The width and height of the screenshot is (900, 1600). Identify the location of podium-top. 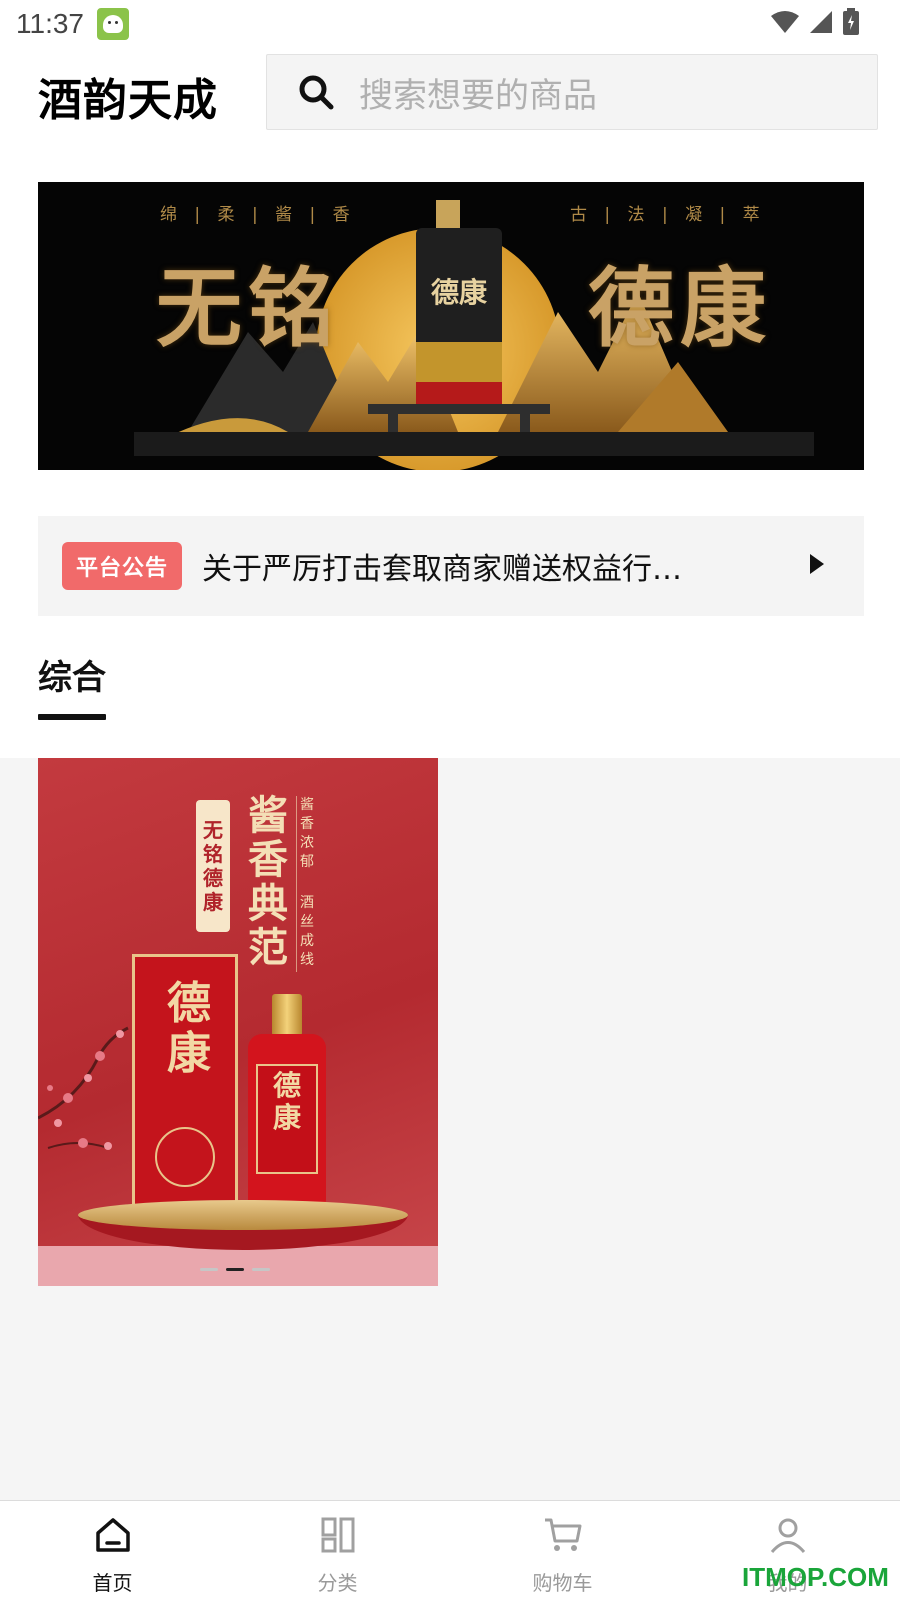
(243, 1215).